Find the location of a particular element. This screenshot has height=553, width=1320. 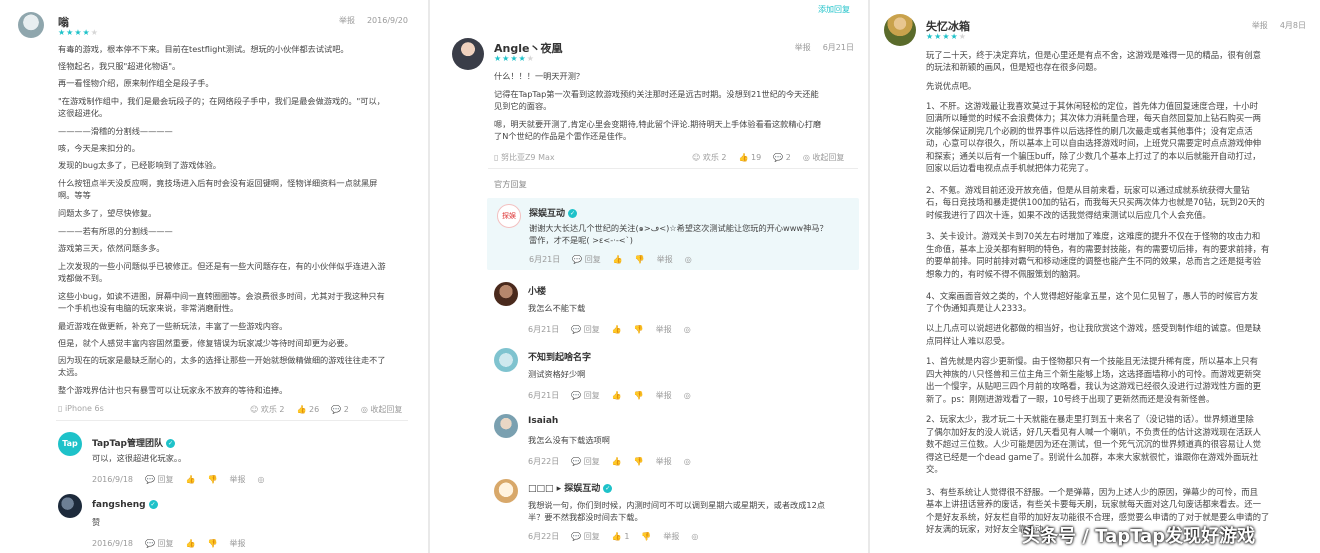

reply-username: fangsheng ✓ is located at coordinates (125, 505).